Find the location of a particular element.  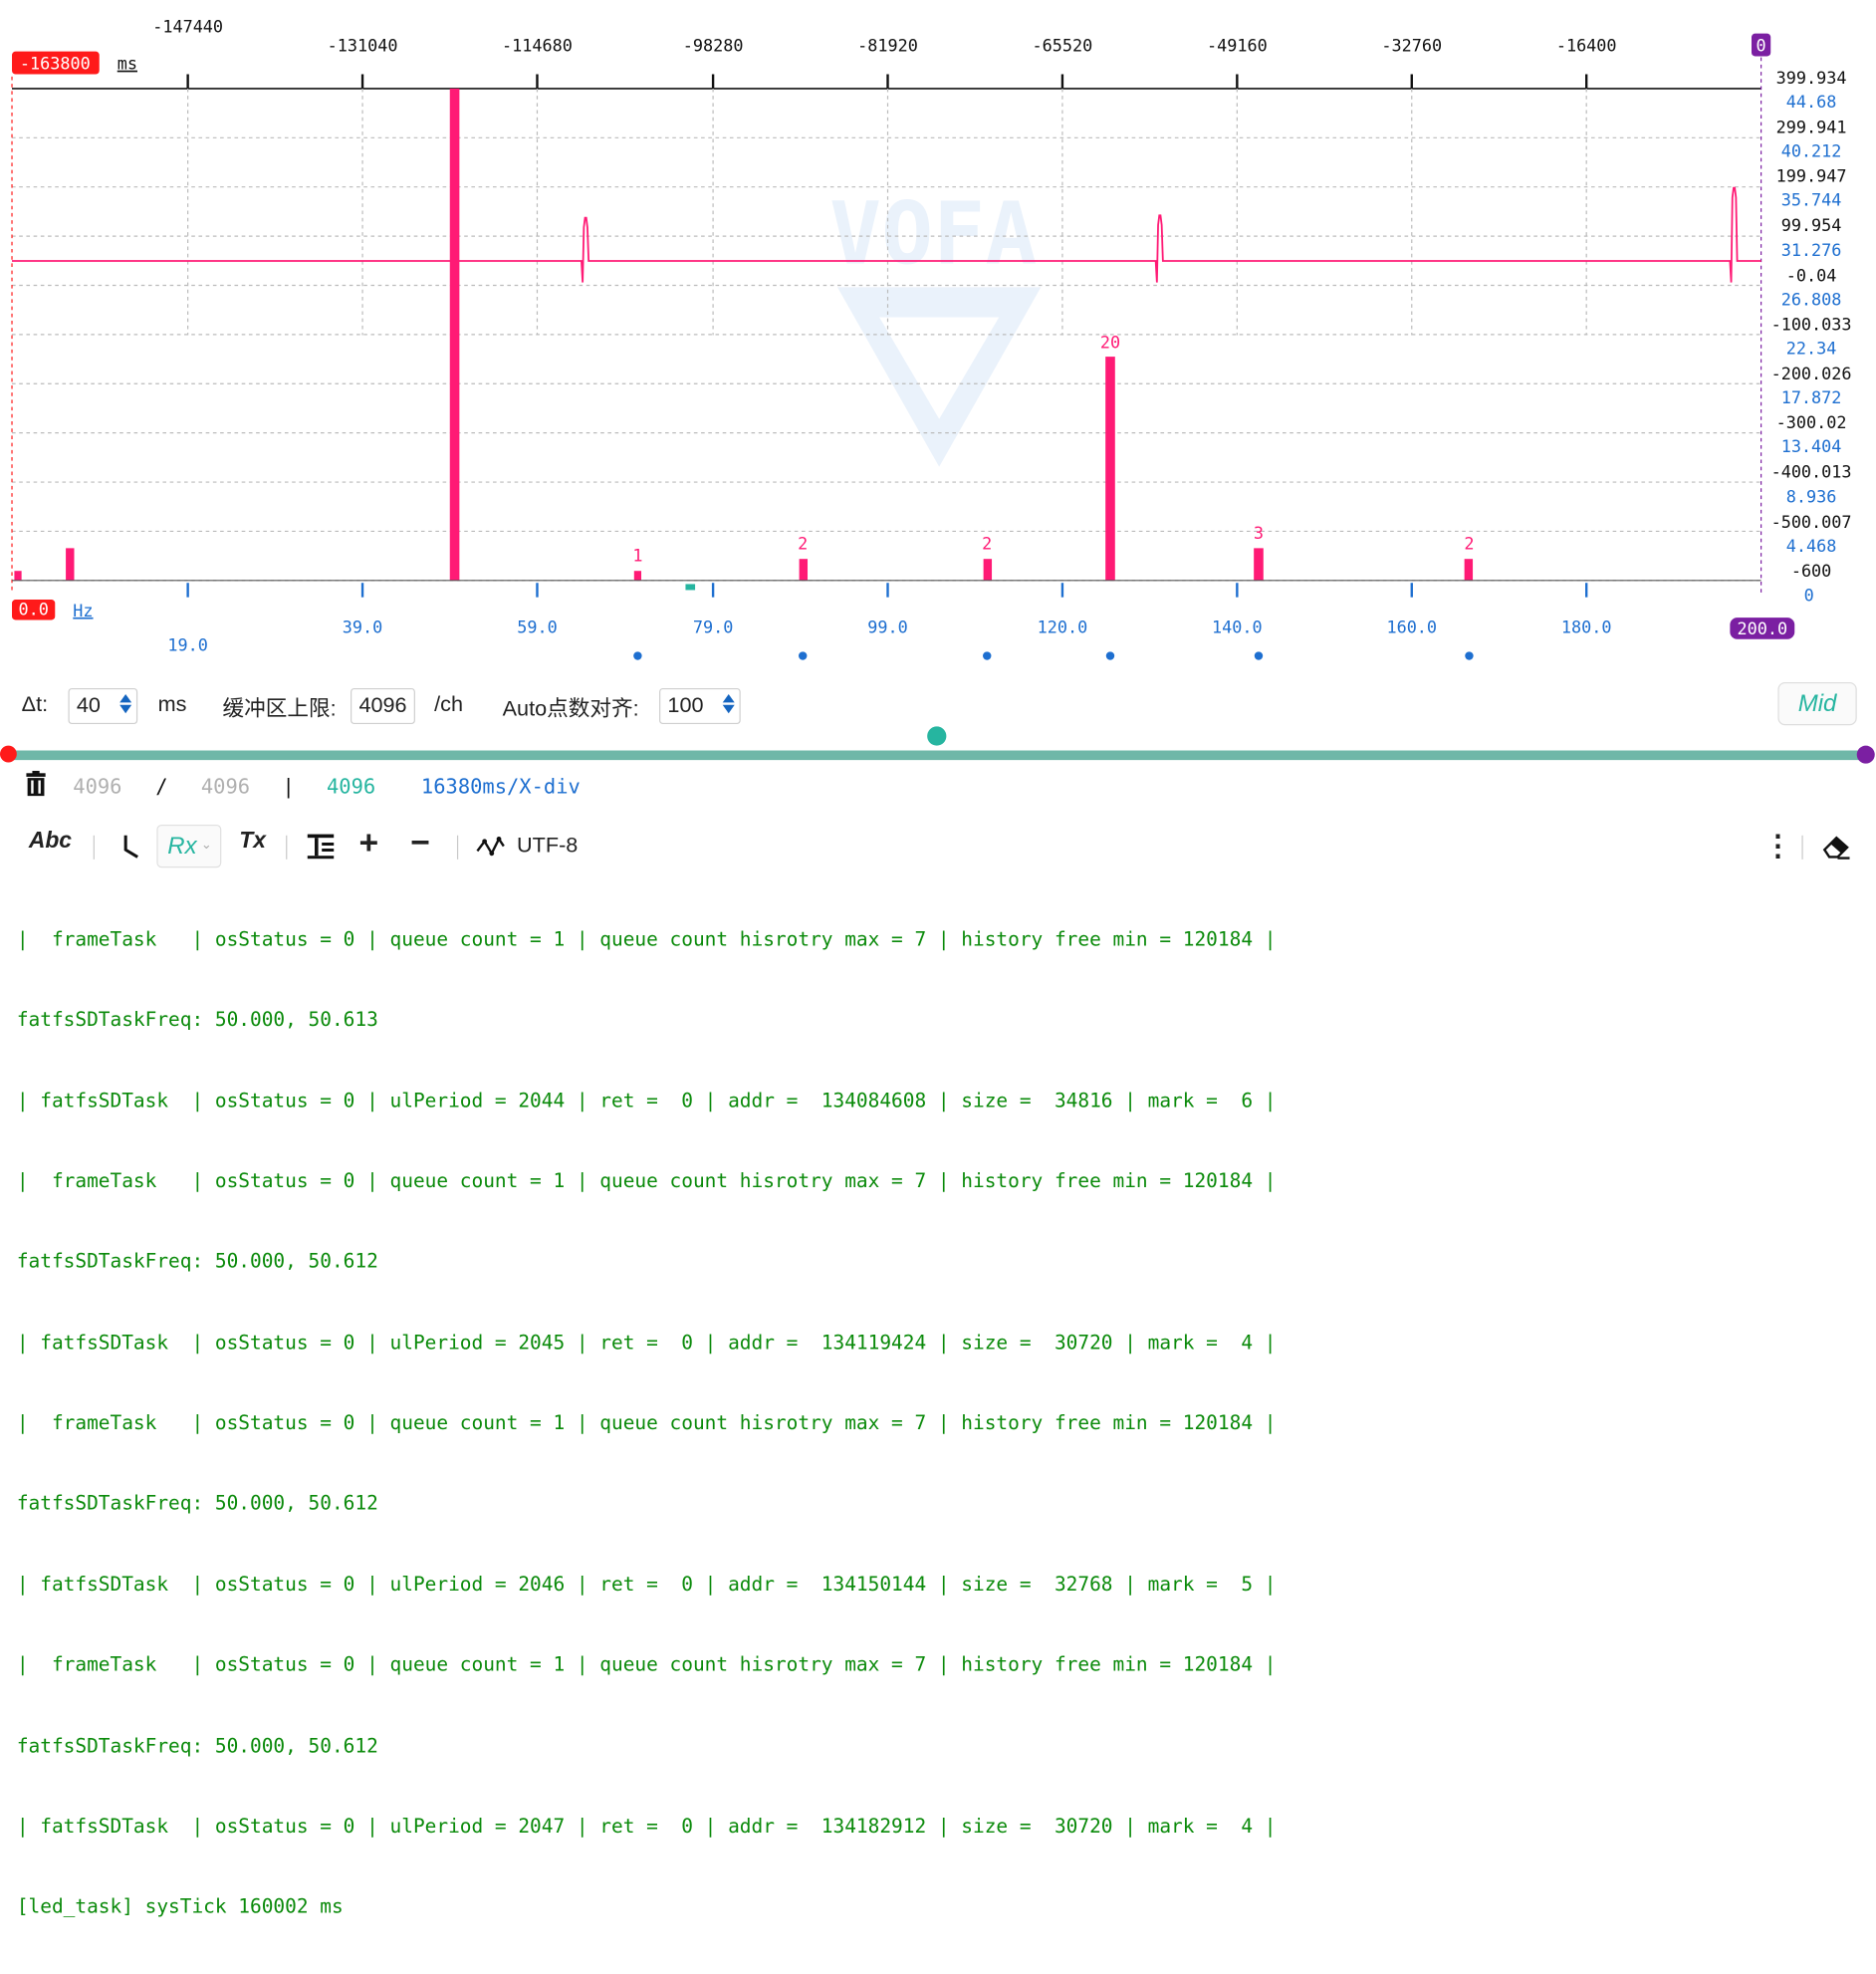

toolbar: Abc Rx ⌄ Tx + − UTF-8 ⋮ is located at coordinates (938, 846).